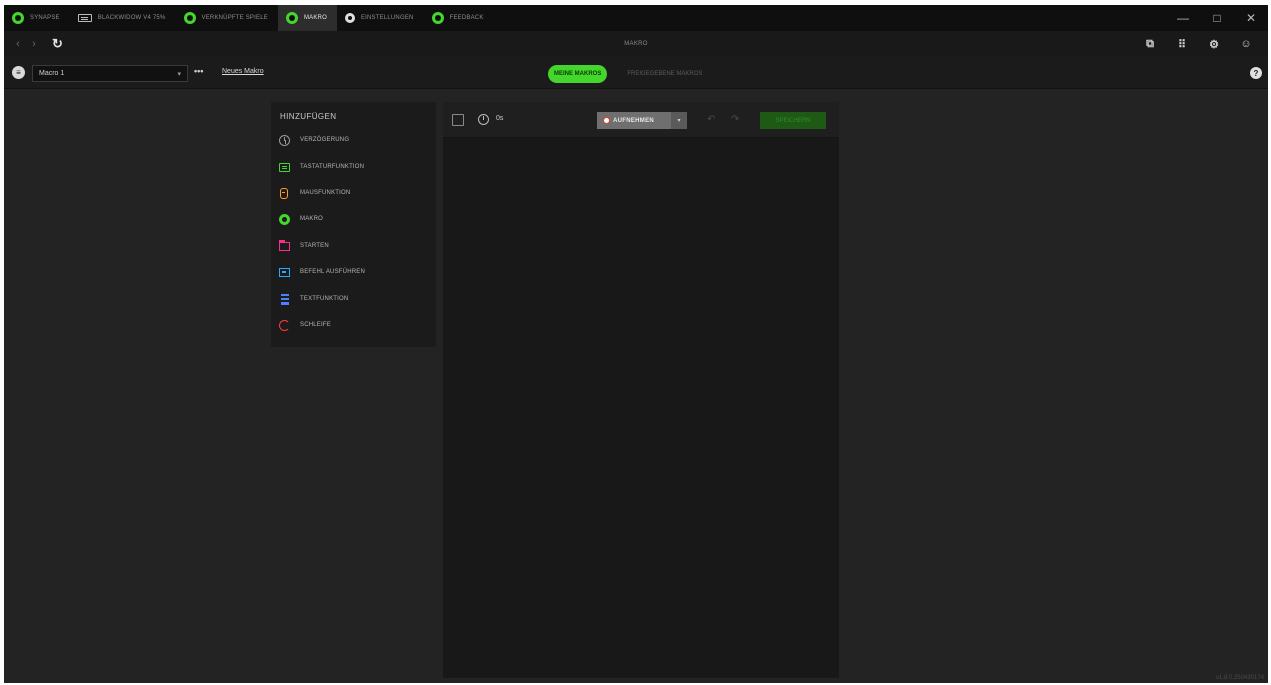 This screenshot has height=685, width=1271. I want to click on macro-source-toggle: MEINE MAKROS FREIGEGEBENE MAKROS, so click(625, 74).